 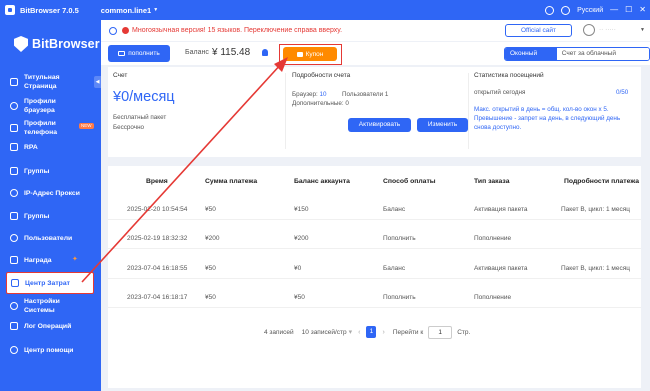 What do you see at coordinates (14, 350) in the screenshot?
I see `help-icon` at bounding box center [14, 350].